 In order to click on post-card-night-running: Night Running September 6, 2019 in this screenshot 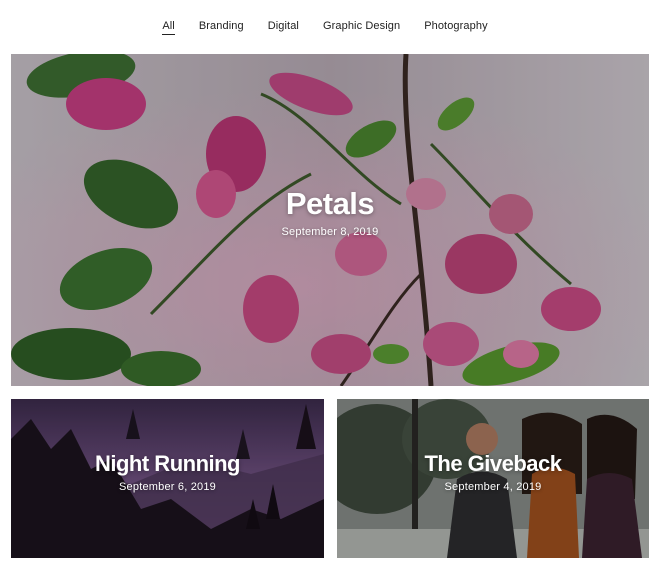, I will do `click(167, 478)`.